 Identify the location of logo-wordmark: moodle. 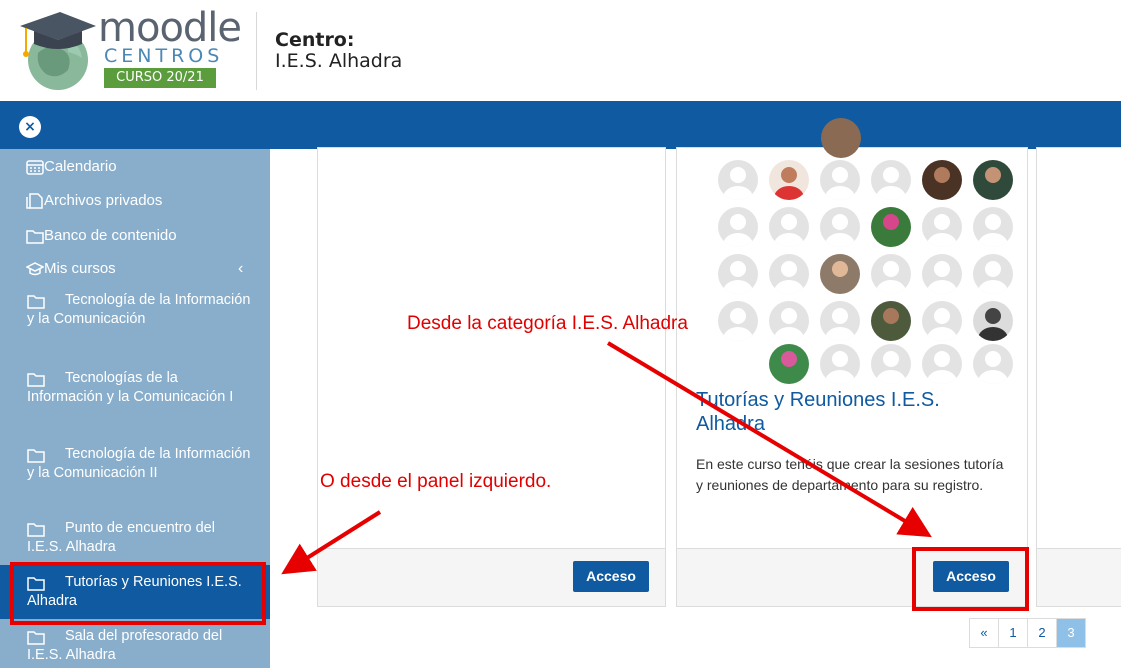
(170, 28).